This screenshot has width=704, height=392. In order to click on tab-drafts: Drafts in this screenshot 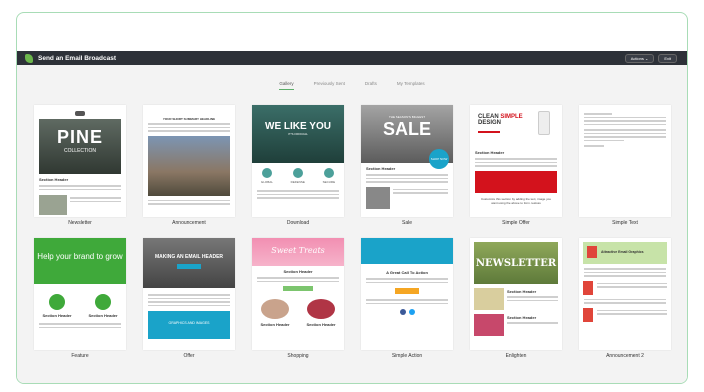, I will do `click(371, 85)`.